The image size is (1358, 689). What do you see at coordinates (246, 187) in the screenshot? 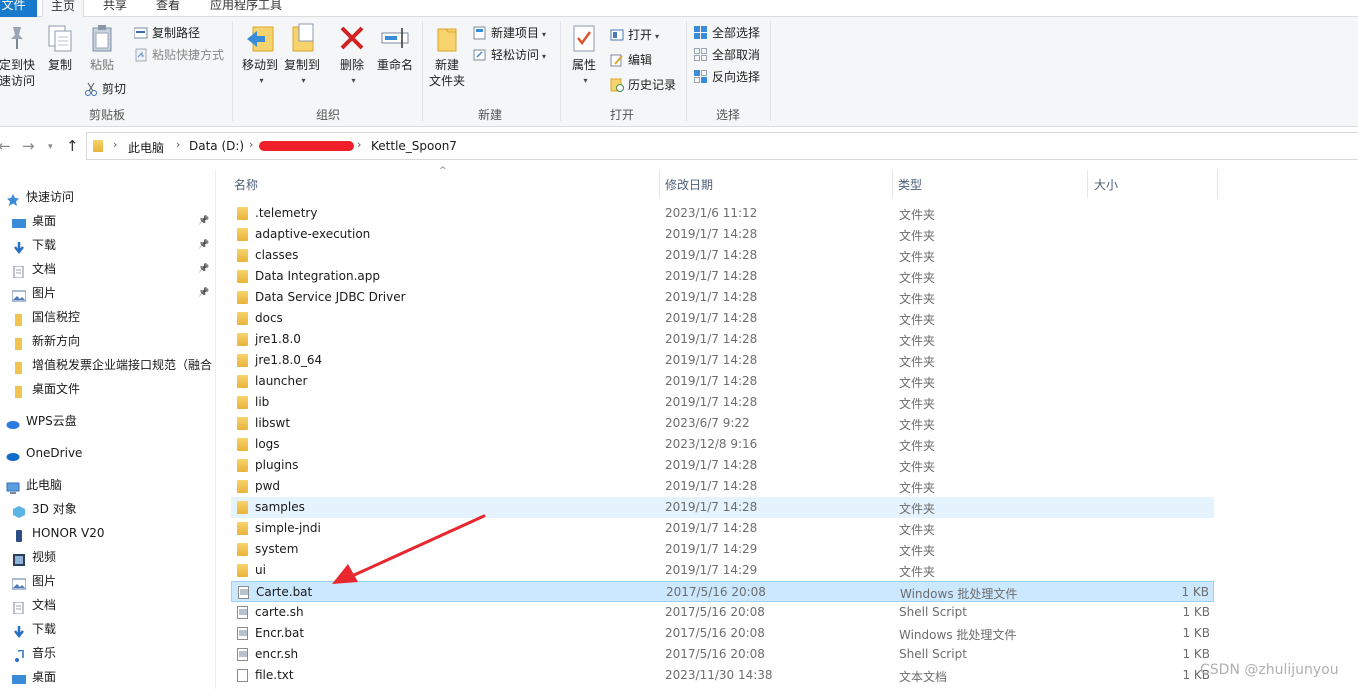
I see `column-header-name: 名称` at bounding box center [246, 187].